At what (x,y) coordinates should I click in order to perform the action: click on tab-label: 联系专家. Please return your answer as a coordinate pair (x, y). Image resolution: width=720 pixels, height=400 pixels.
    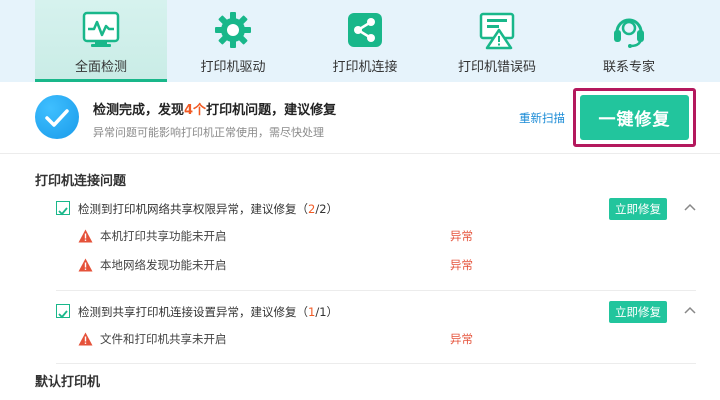
    Looking at the image, I should click on (628, 67).